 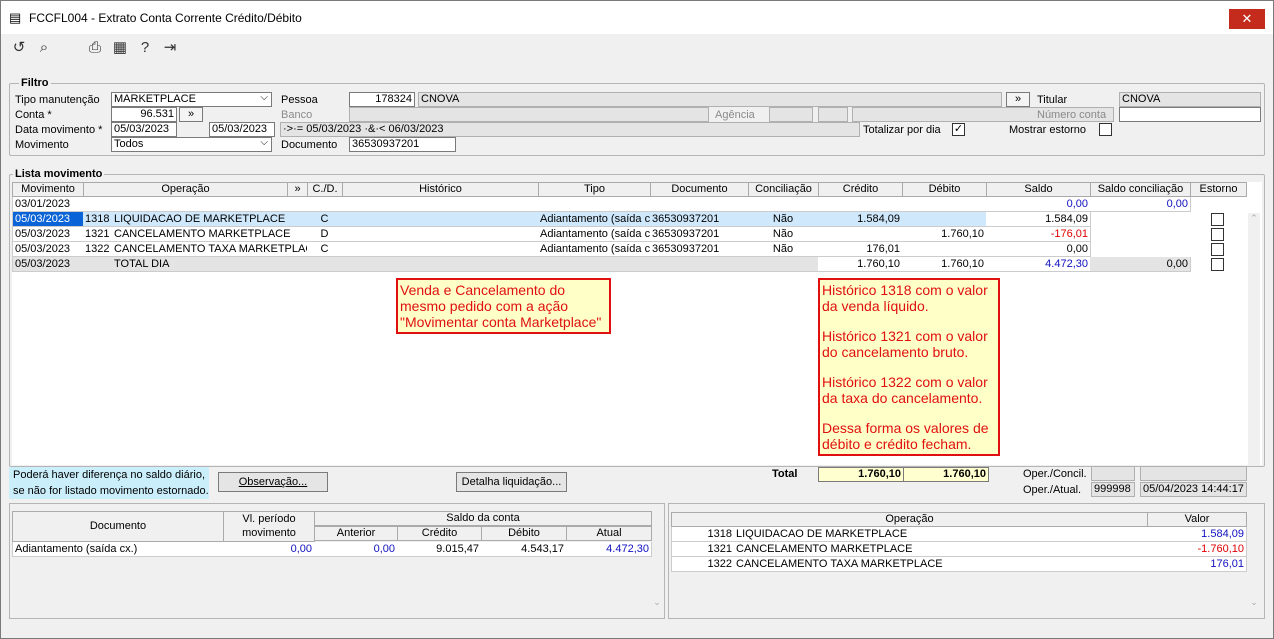 I want to click on op-header-operacao: Operação, so click(x=909, y=519).